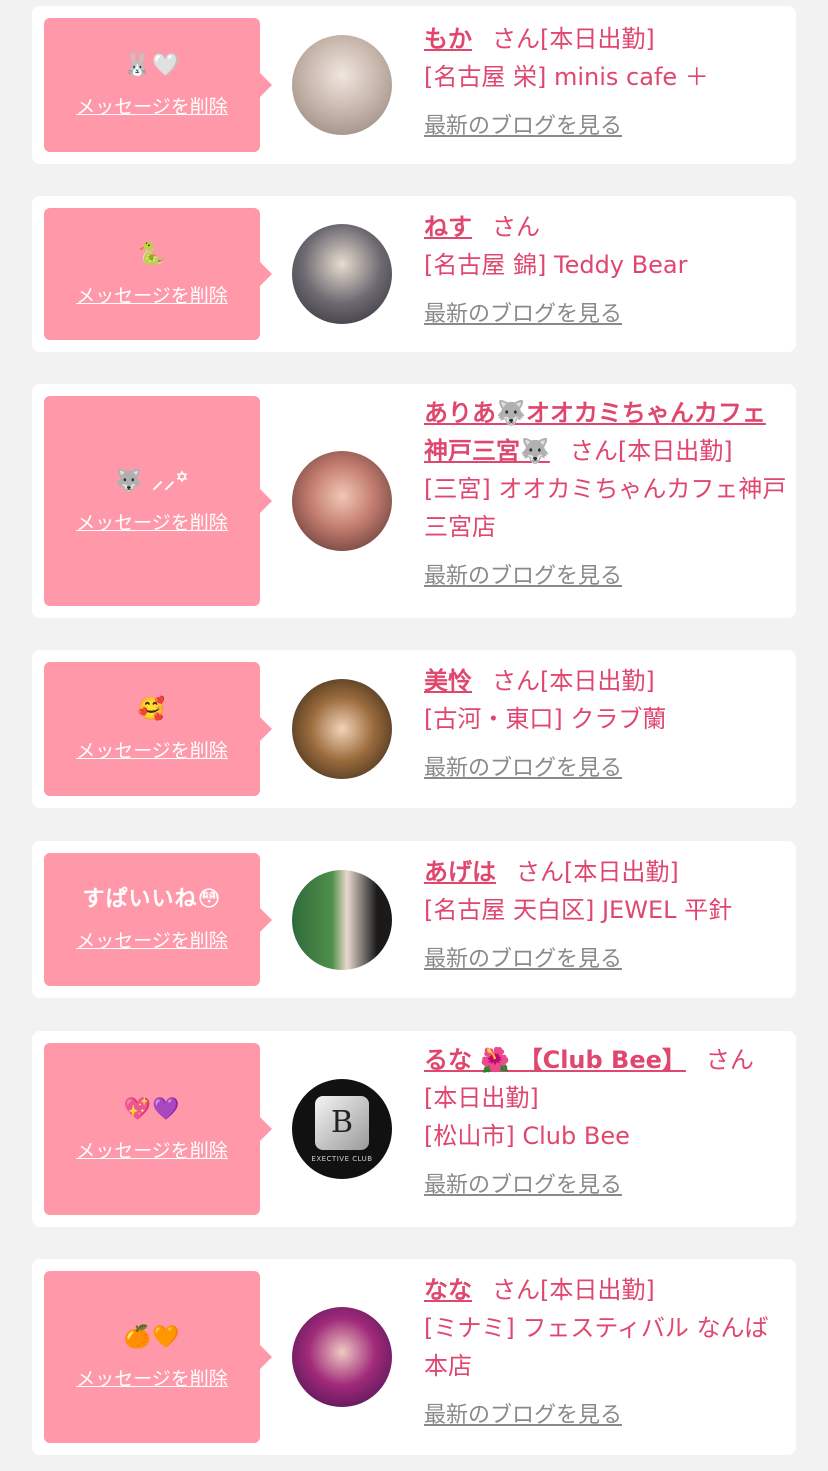  Describe the element at coordinates (152, 1109) in the screenshot. I see `message-text: 💖💜` at that location.